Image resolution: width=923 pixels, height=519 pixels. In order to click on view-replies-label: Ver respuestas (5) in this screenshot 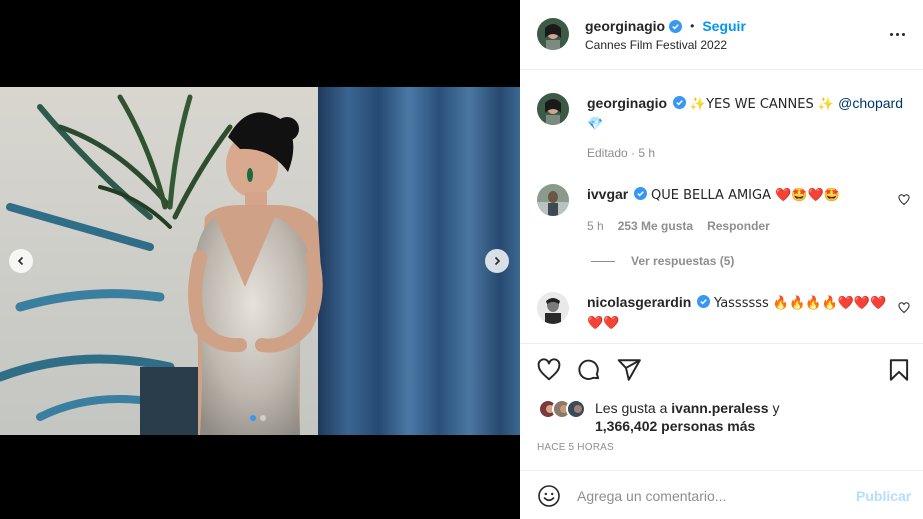, I will do `click(683, 261)`.